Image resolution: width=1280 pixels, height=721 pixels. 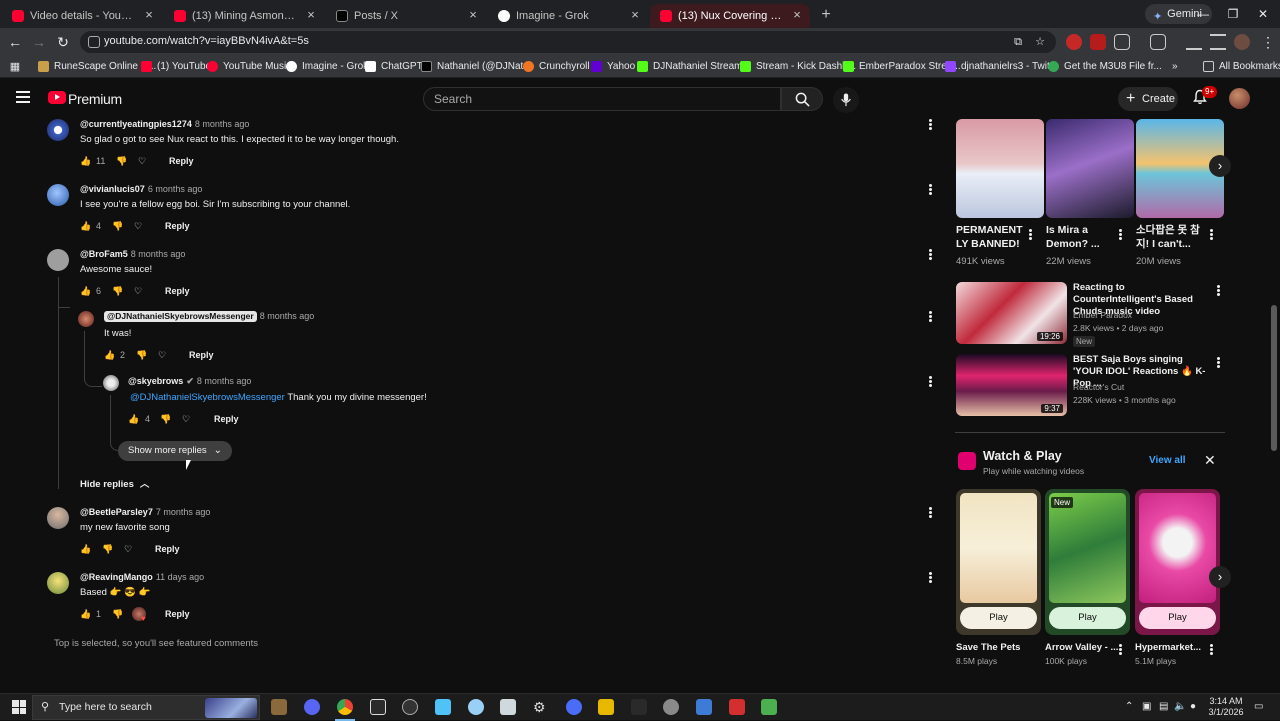 What do you see at coordinates (1233, 14) in the screenshot?
I see `restore-window-icon: ❐` at bounding box center [1233, 14].